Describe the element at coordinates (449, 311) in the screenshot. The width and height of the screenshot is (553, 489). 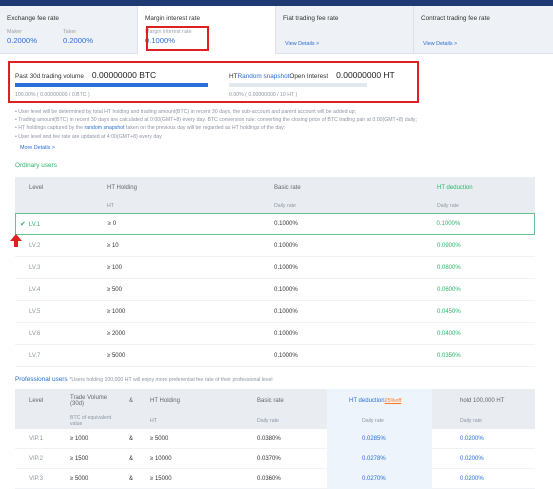
I see `ht-deduction-cell: 0.0450%` at that location.